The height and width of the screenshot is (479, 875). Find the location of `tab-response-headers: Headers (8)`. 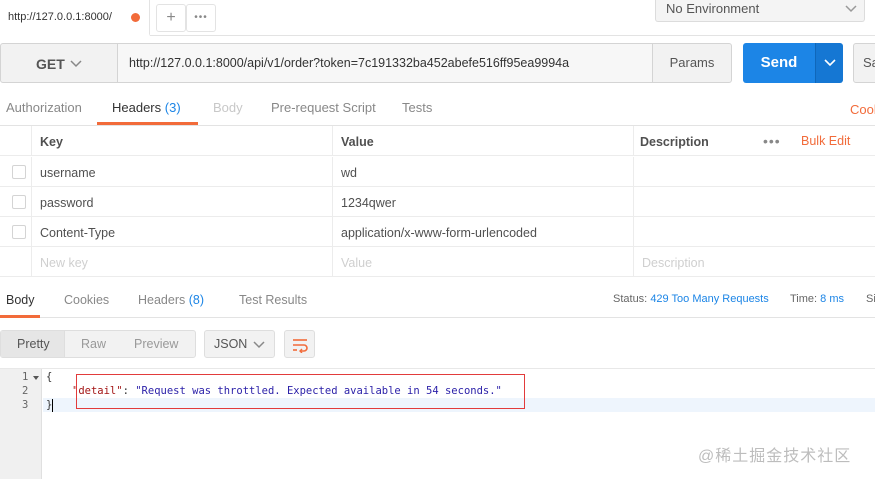

tab-response-headers: Headers (8) is located at coordinates (171, 300).